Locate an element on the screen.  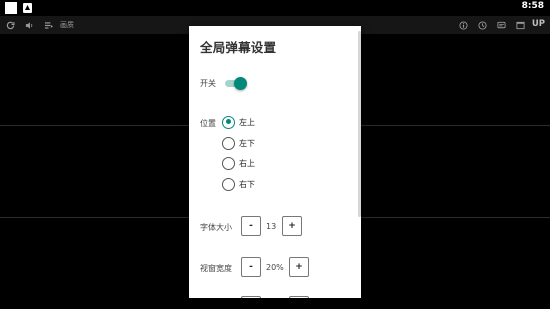
position-label: 位置 is located at coordinates (208, 123).